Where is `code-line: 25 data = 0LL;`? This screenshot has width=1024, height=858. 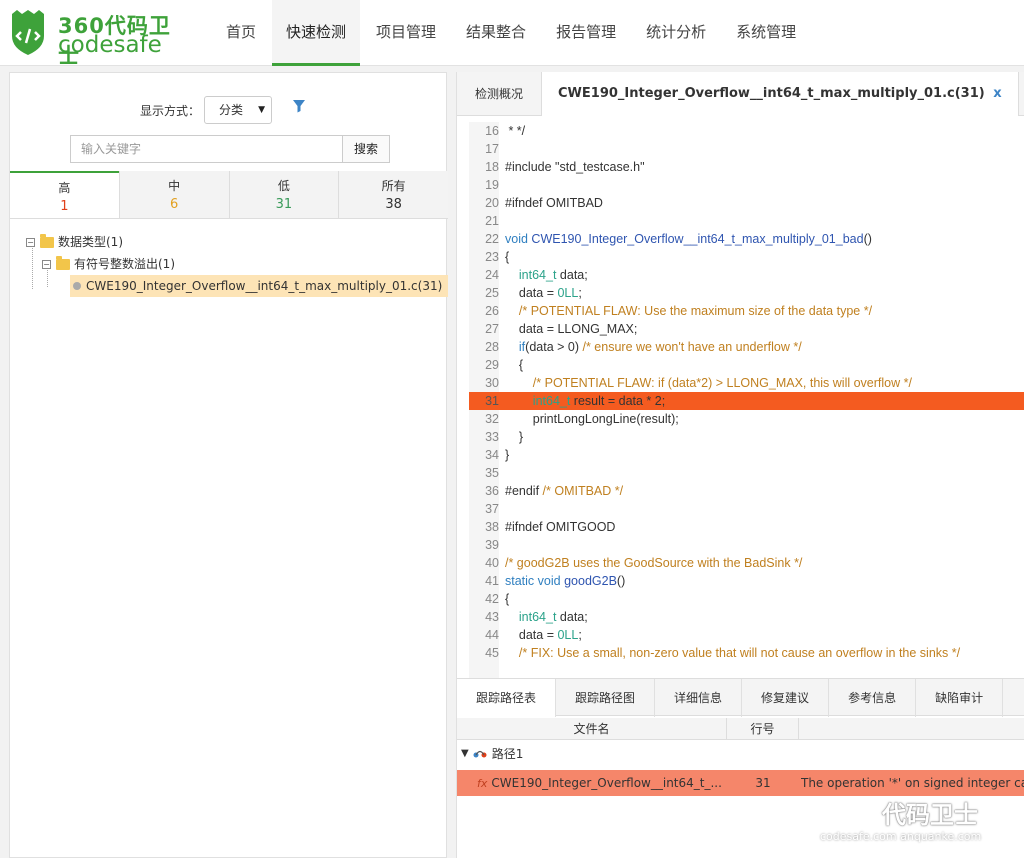
code-line: 25 data = 0LL; is located at coordinates (746, 293).